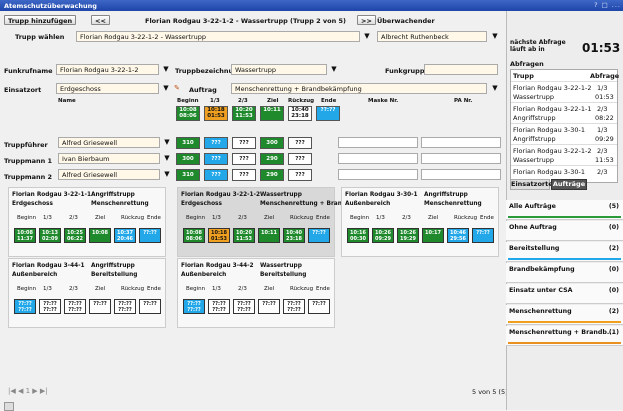  I want to click on card-auftrag: Menschenrettung, so click(120, 204).